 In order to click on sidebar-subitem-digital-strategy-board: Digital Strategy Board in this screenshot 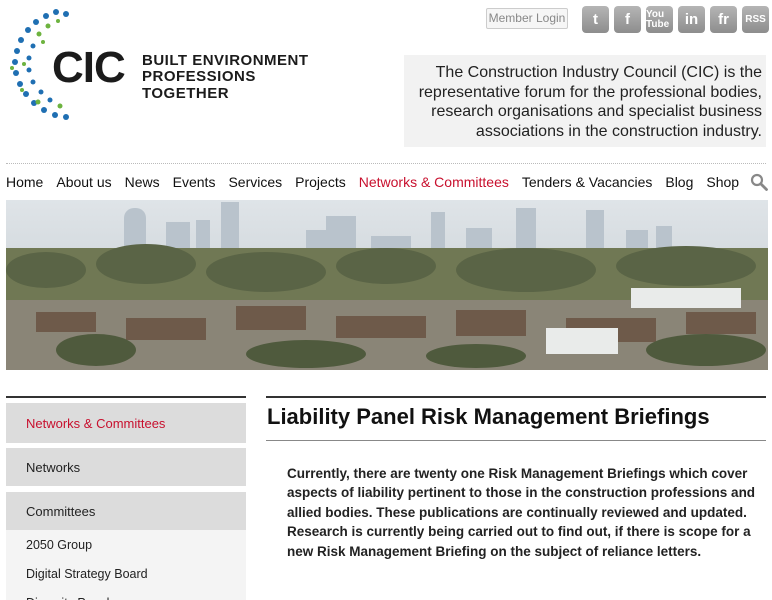, I will do `click(126, 573)`.